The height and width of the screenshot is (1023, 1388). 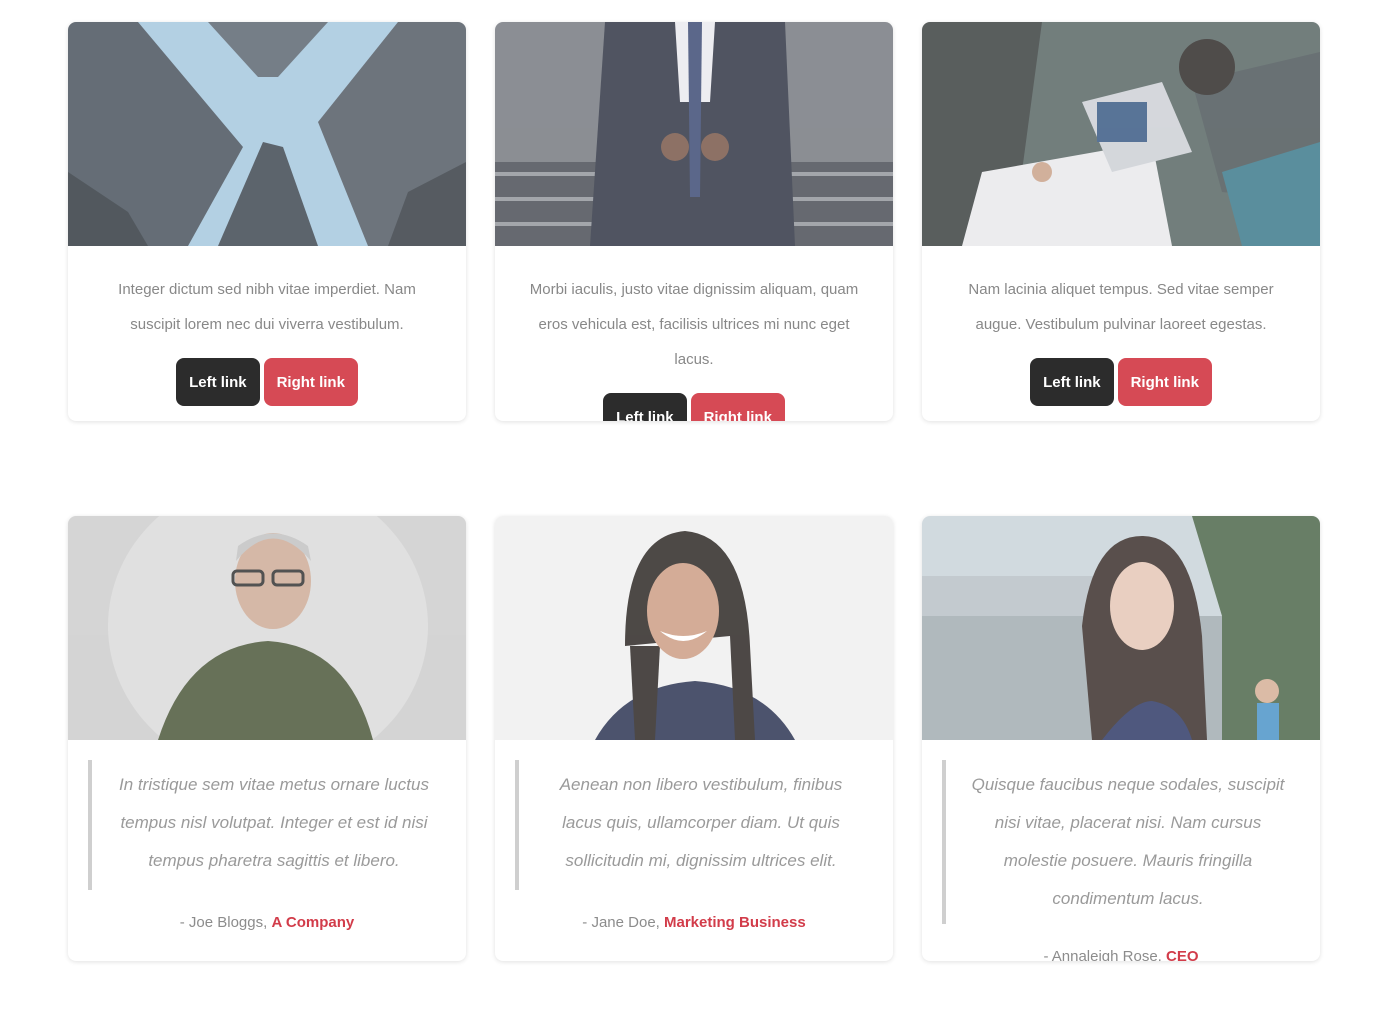 What do you see at coordinates (1182, 954) in the screenshot?
I see `company-link: CEO` at bounding box center [1182, 954].